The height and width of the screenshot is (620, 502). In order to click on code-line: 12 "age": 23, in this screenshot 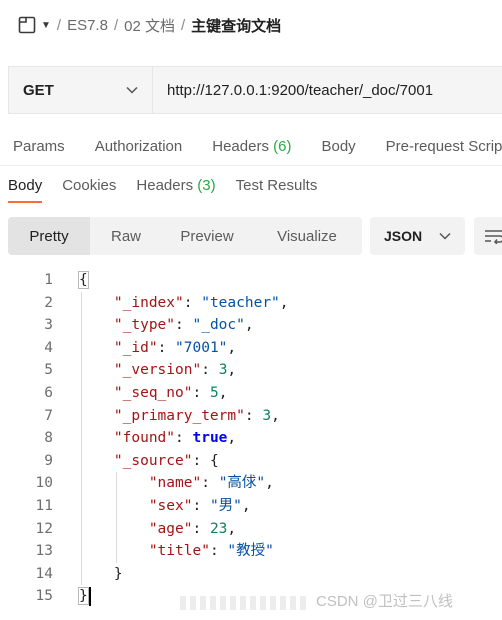, I will do `click(251, 529)`.